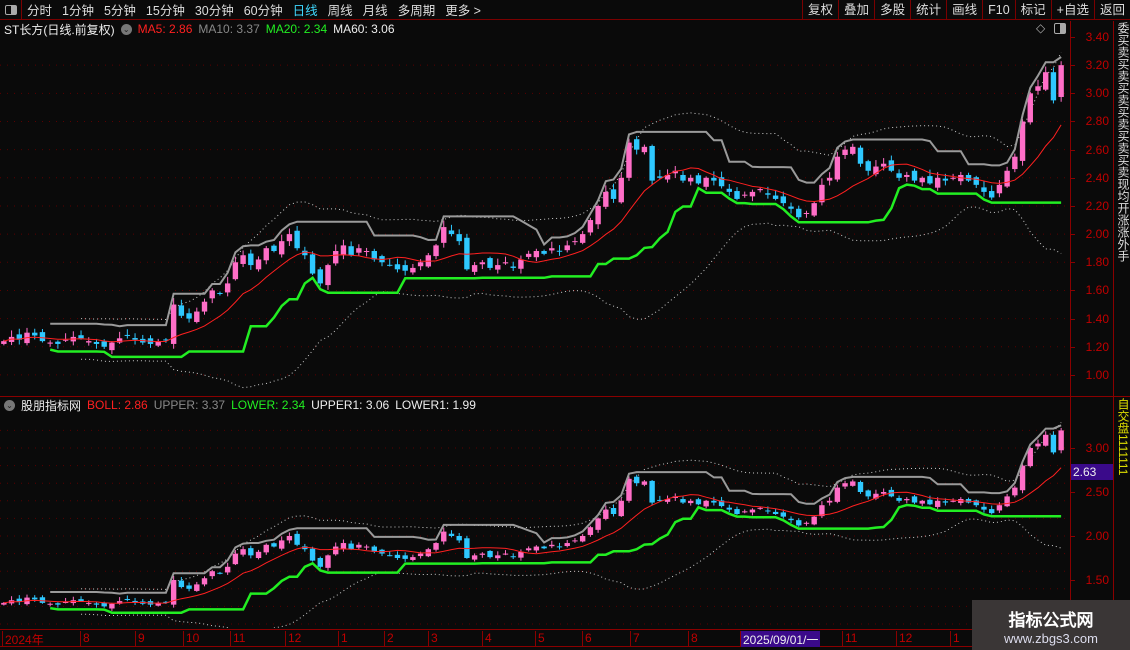  Describe the element at coordinates (928, 10) in the screenshot. I see `toolbar-button: 统计` at that location.